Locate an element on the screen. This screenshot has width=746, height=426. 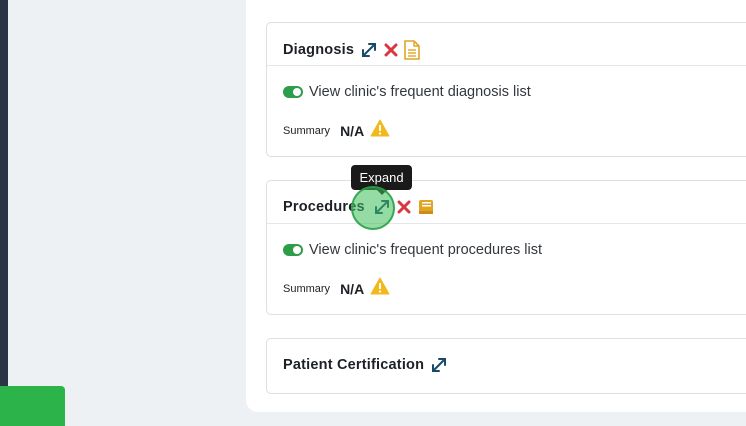
expand-tooltip: Expand is located at coordinates (381, 180).